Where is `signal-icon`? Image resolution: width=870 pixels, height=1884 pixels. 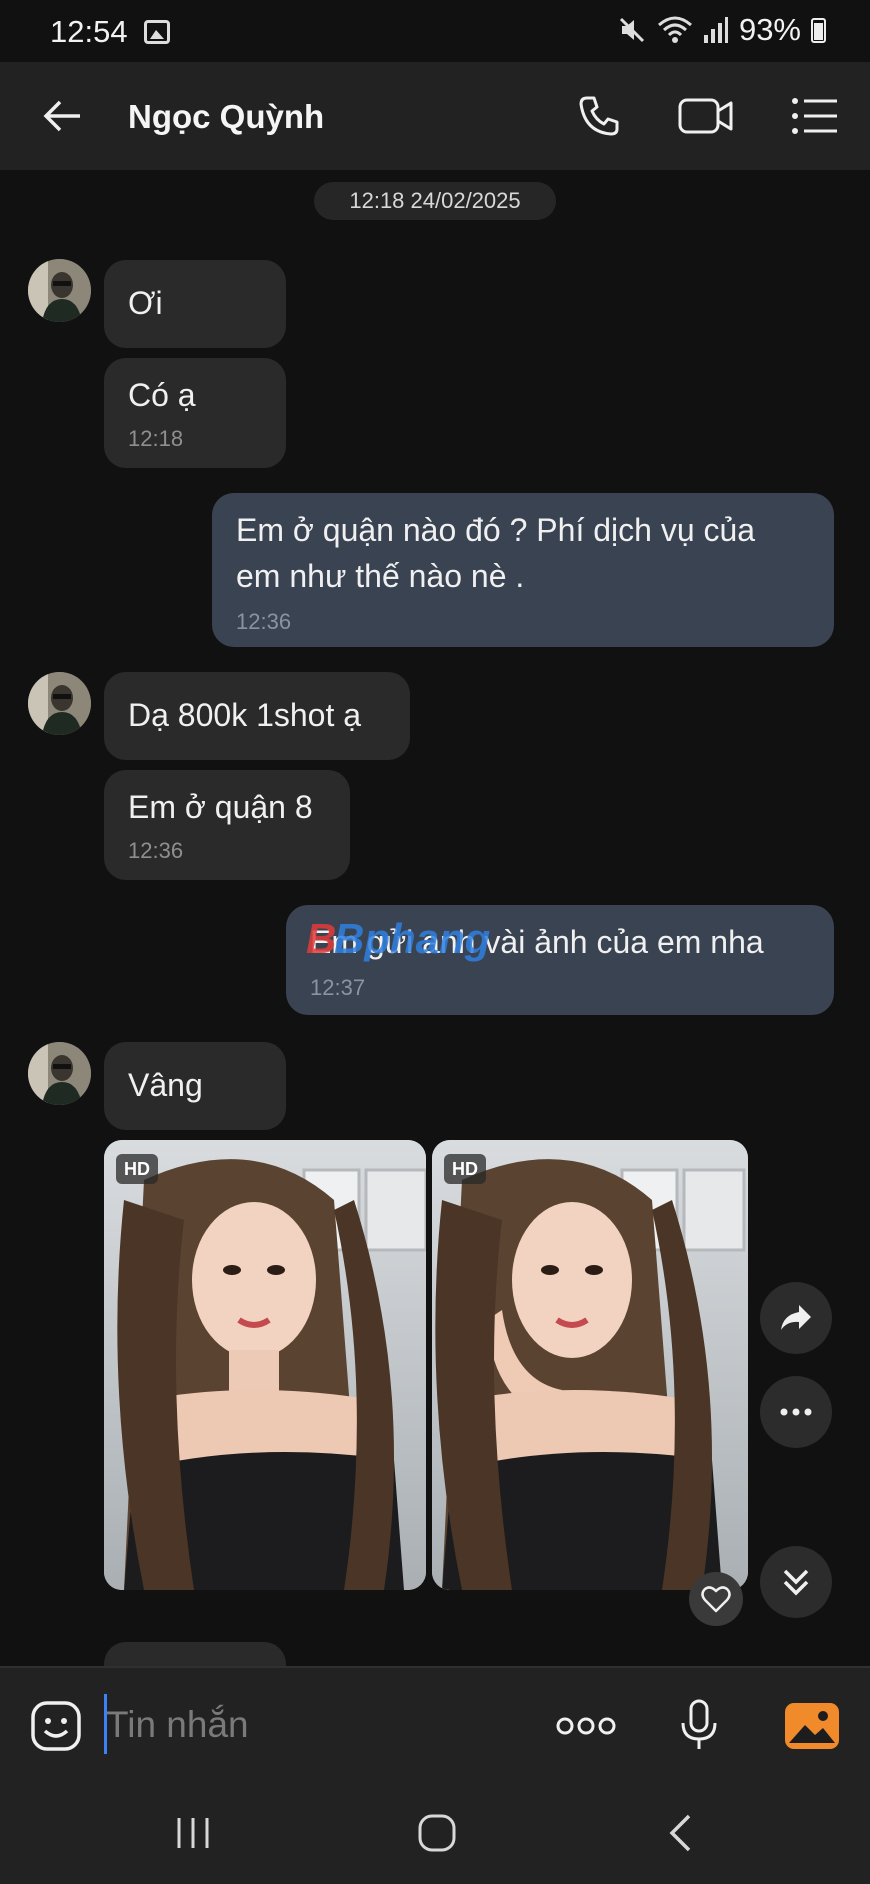
signal-icon is located at coordinates (715, 30).